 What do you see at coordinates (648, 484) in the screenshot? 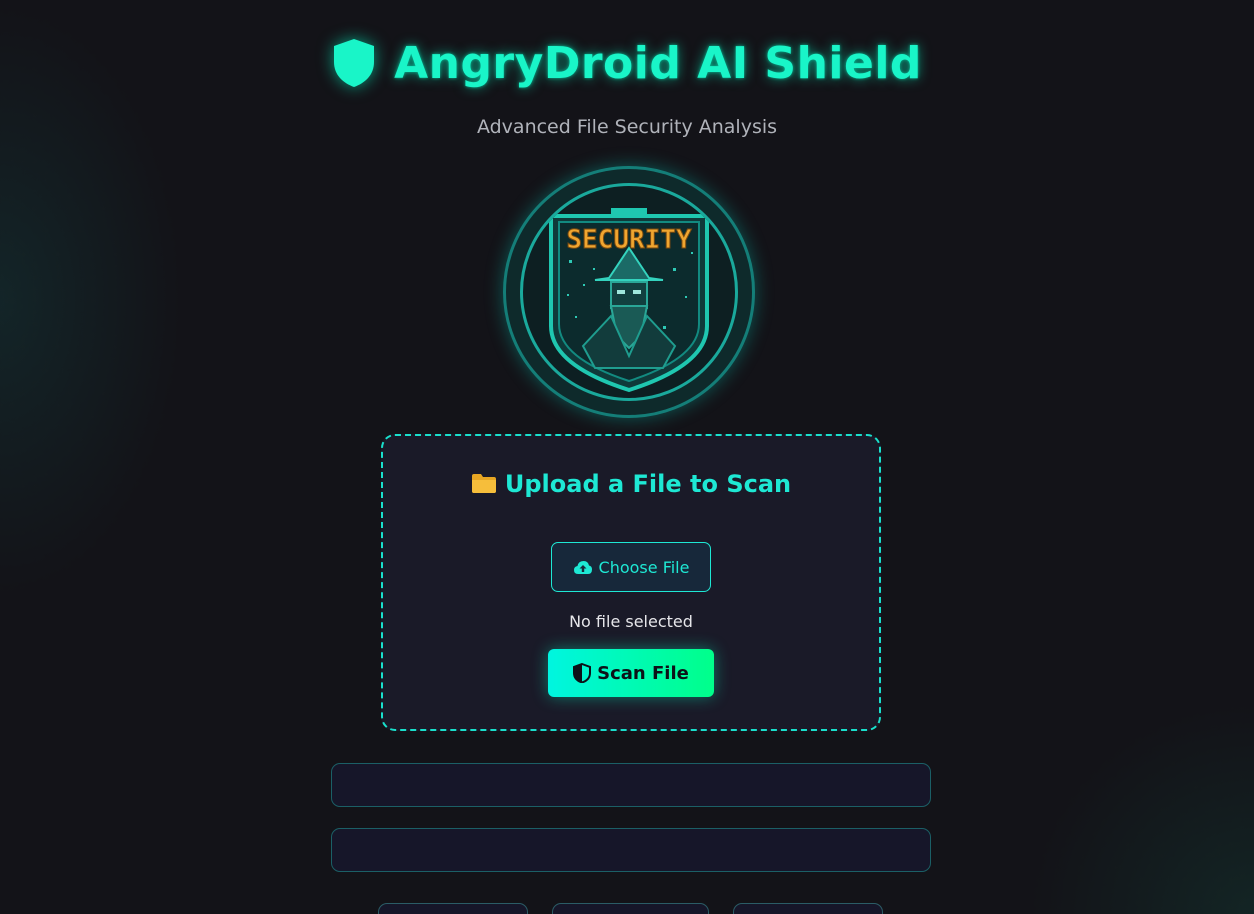
I see `upload-title: Upload a File to Scan` at bounding box center [648, 484].